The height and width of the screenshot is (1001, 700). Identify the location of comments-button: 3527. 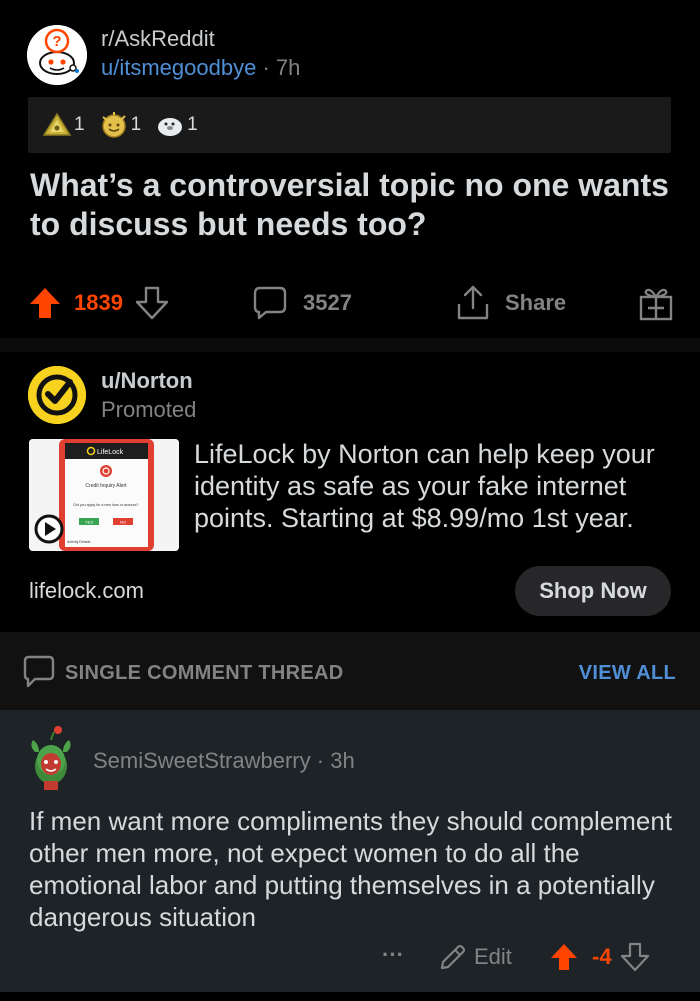
(302, 303).